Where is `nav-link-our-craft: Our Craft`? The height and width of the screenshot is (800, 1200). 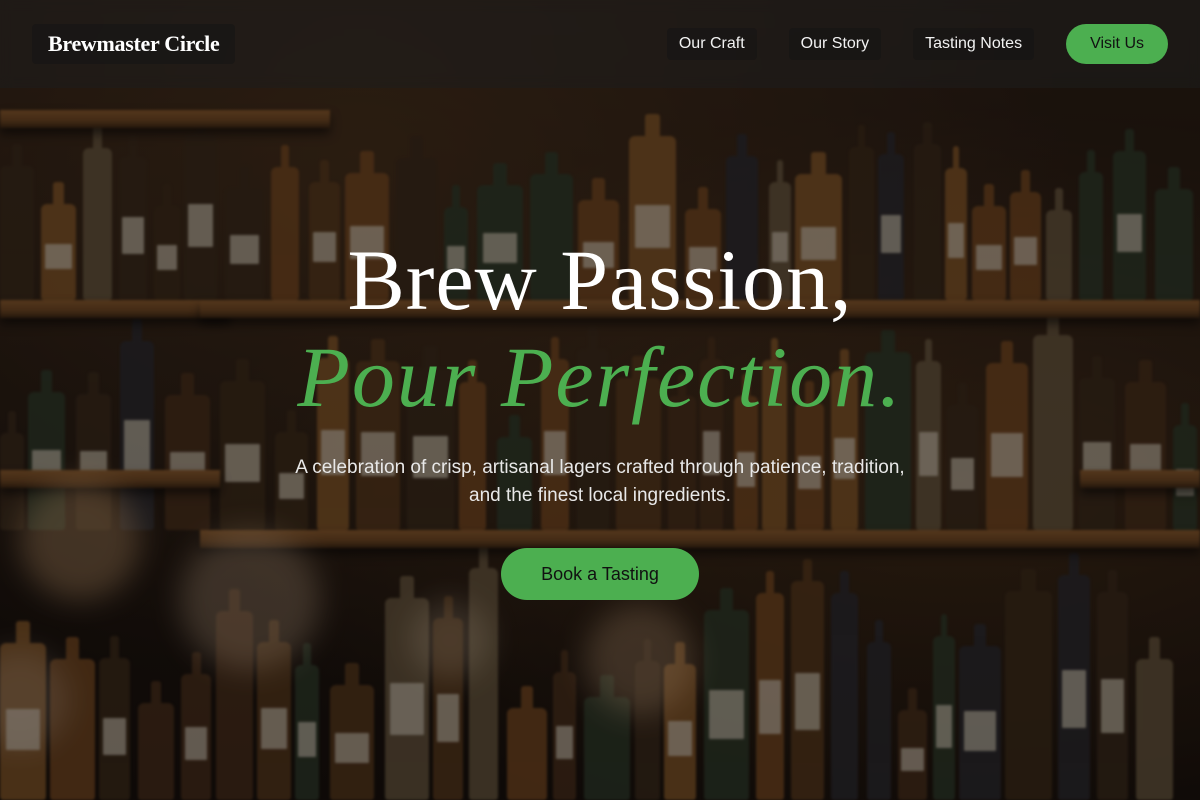 nav-link-our-craft: Our Craft is located at coordinates (711, 44).